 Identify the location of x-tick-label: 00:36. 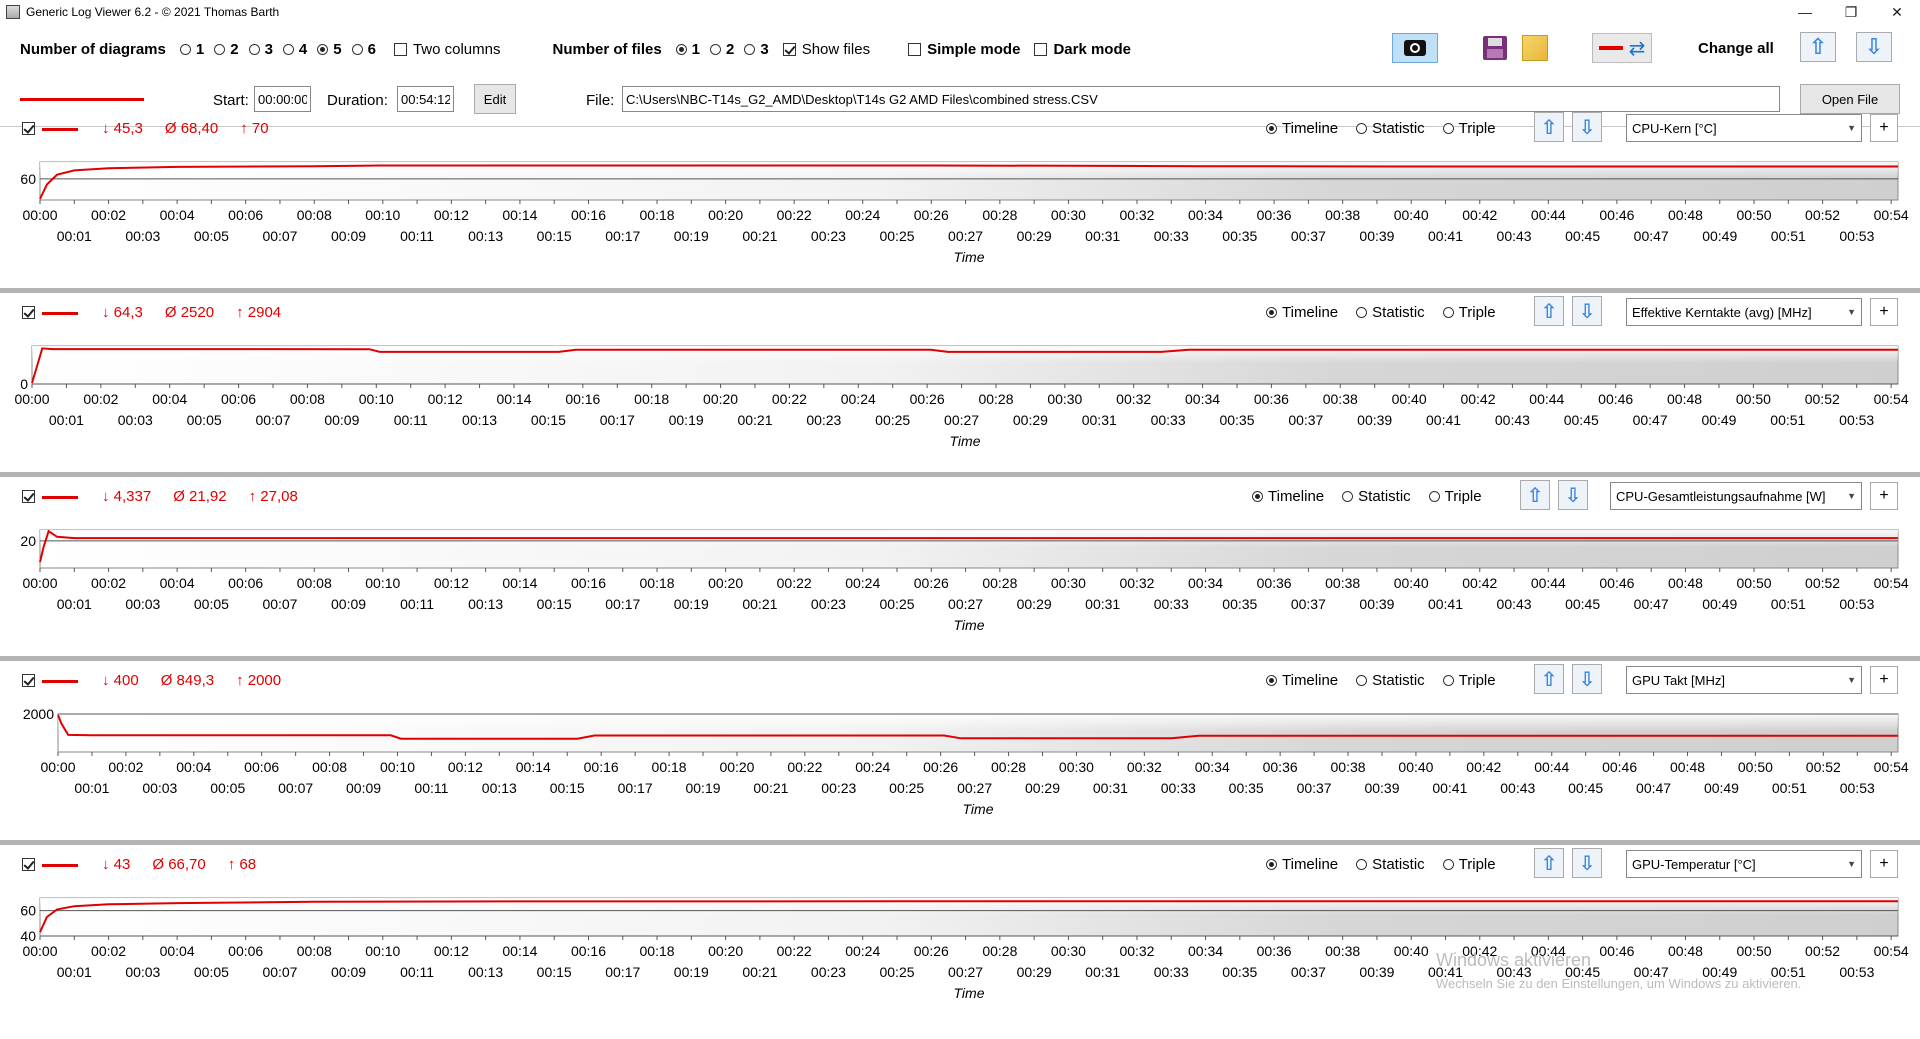
(1274, 583).